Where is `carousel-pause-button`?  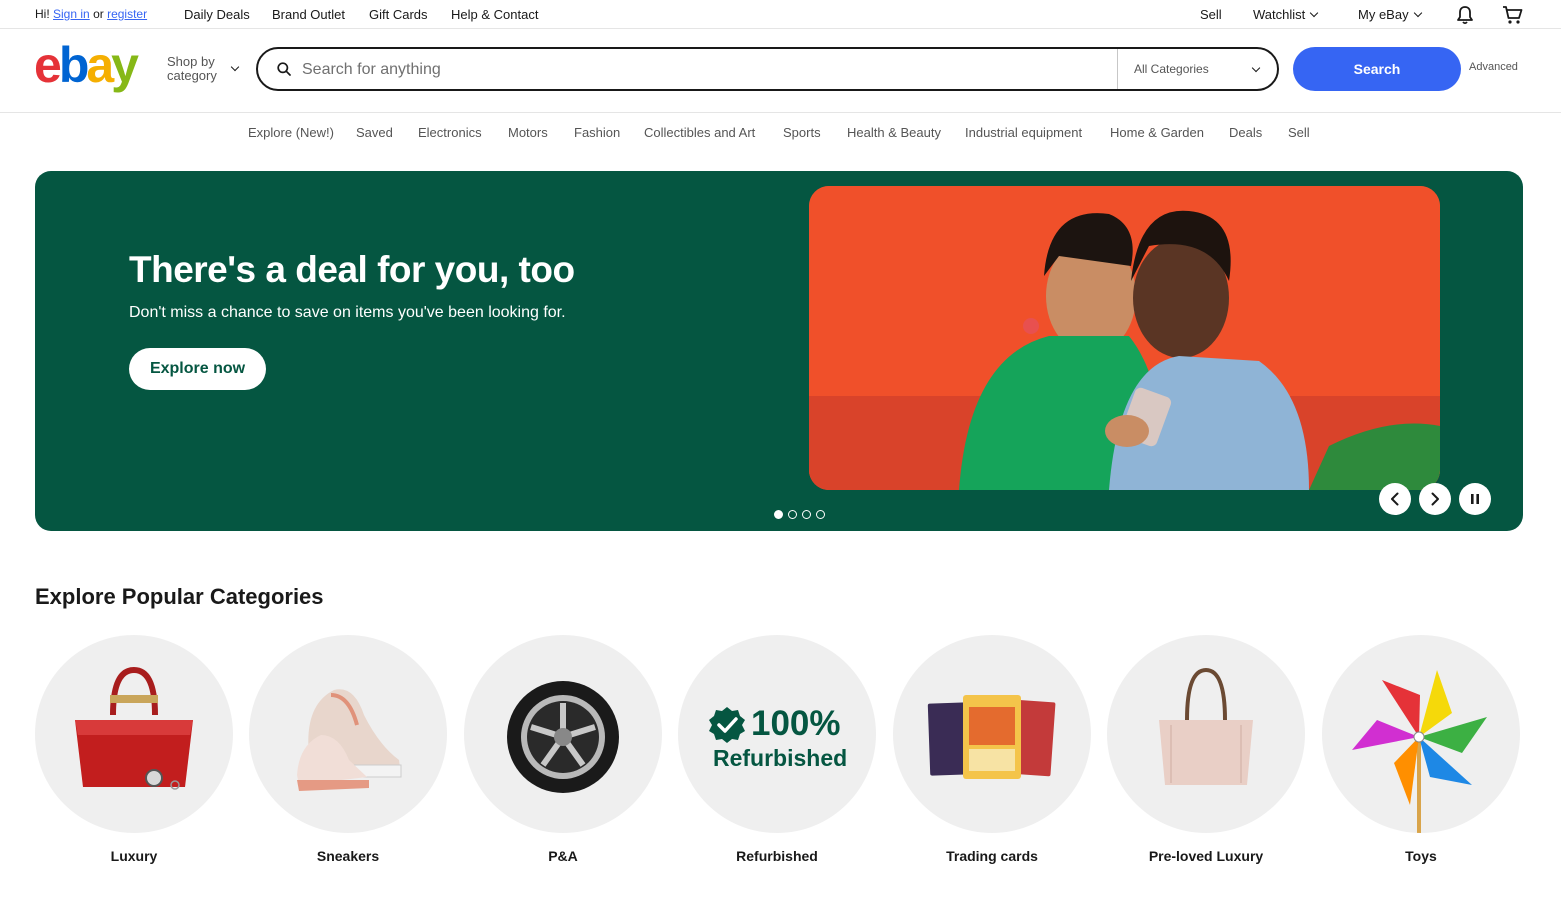
carousel-pause-button is located at coordinates (1475, 499).